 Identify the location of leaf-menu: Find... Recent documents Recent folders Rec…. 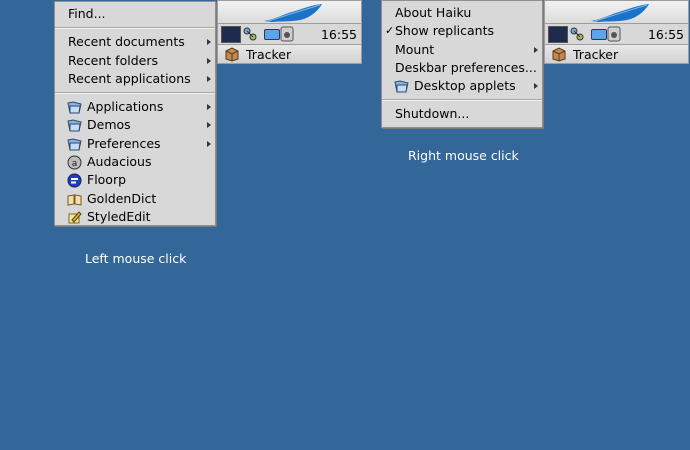
(135, 113).